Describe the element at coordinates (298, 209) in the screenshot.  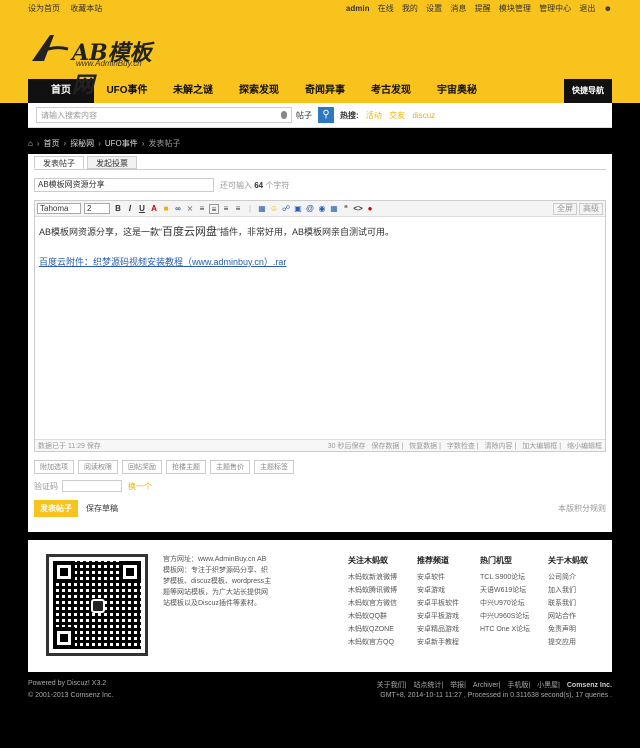
I see `photo-icon: ▣` at that location.